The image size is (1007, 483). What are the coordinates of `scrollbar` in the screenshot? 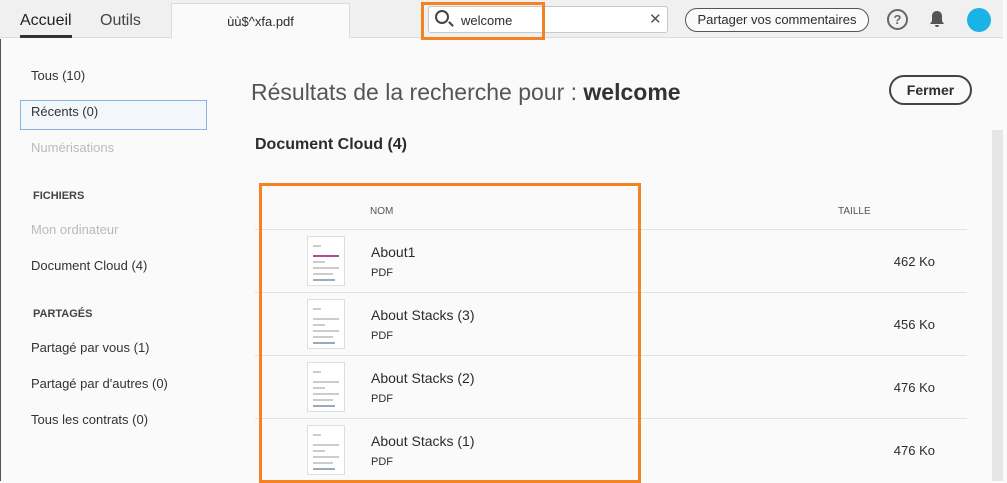 It's located at (997, 305).